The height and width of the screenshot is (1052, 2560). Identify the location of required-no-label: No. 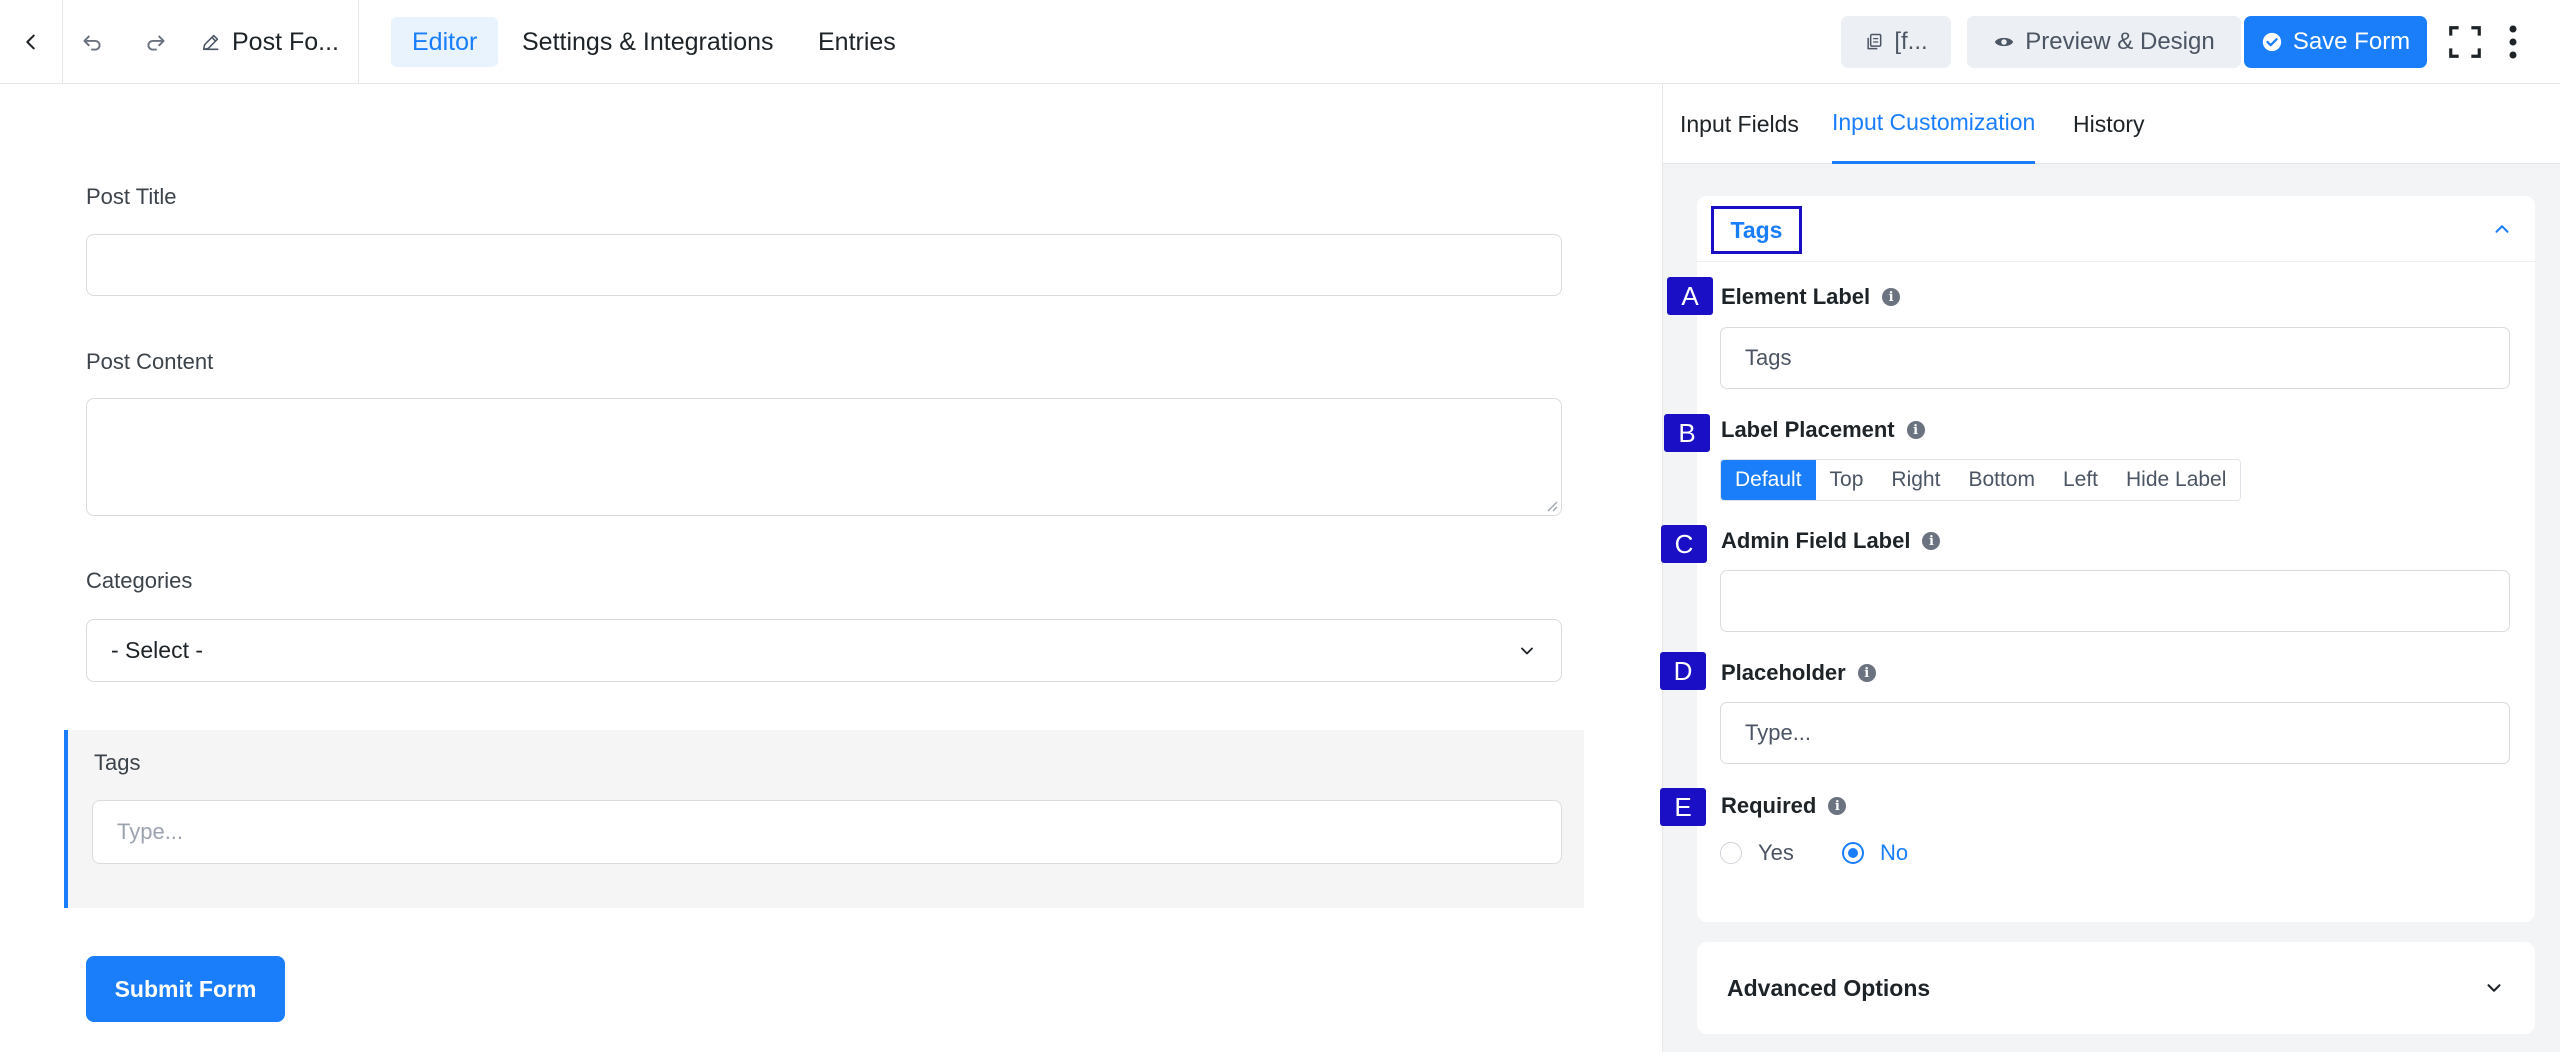
(1894, 852).